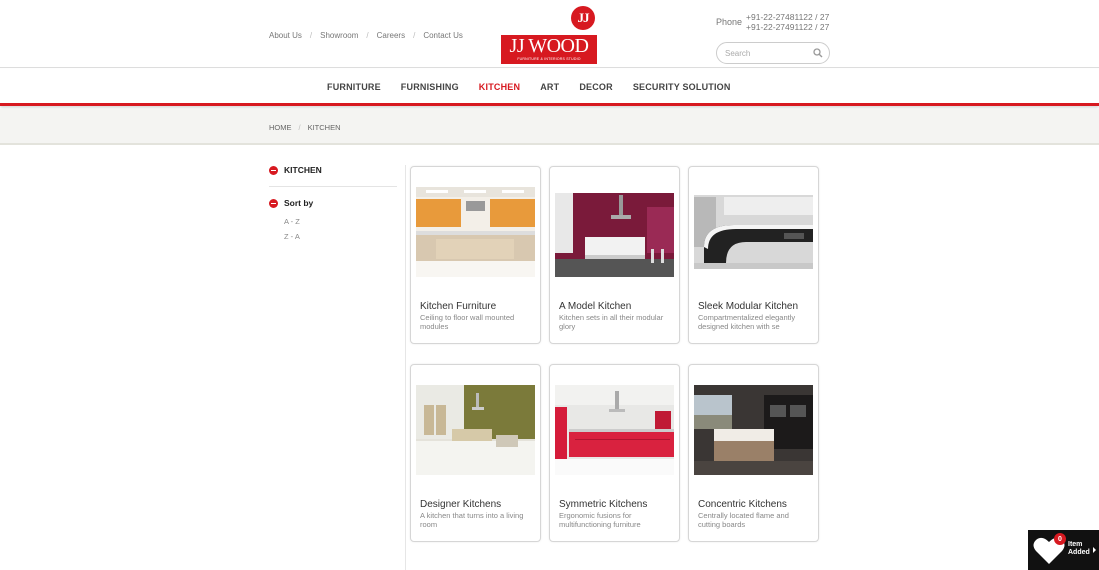  I want to click on filter-sidebar: KITCHEN Sort by A - Z Z - A, so click(334, 204).